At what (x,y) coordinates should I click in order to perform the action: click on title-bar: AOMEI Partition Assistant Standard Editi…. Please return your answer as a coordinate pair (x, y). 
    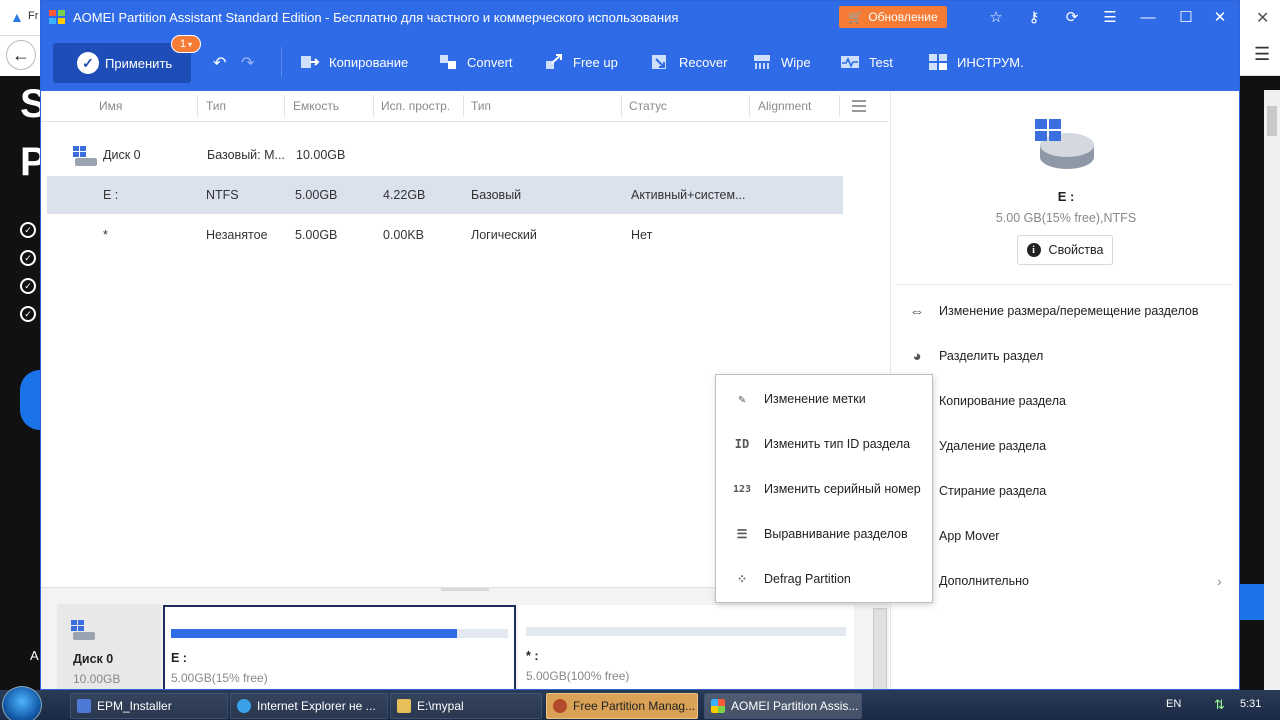
    Looking at the image, I should click on (640, 17).